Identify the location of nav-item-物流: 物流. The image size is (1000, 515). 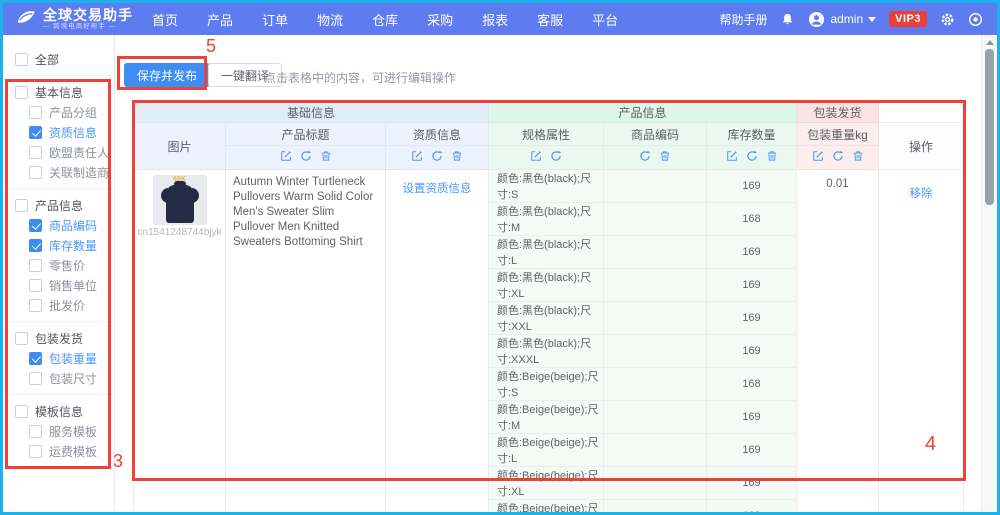
(330, 19).